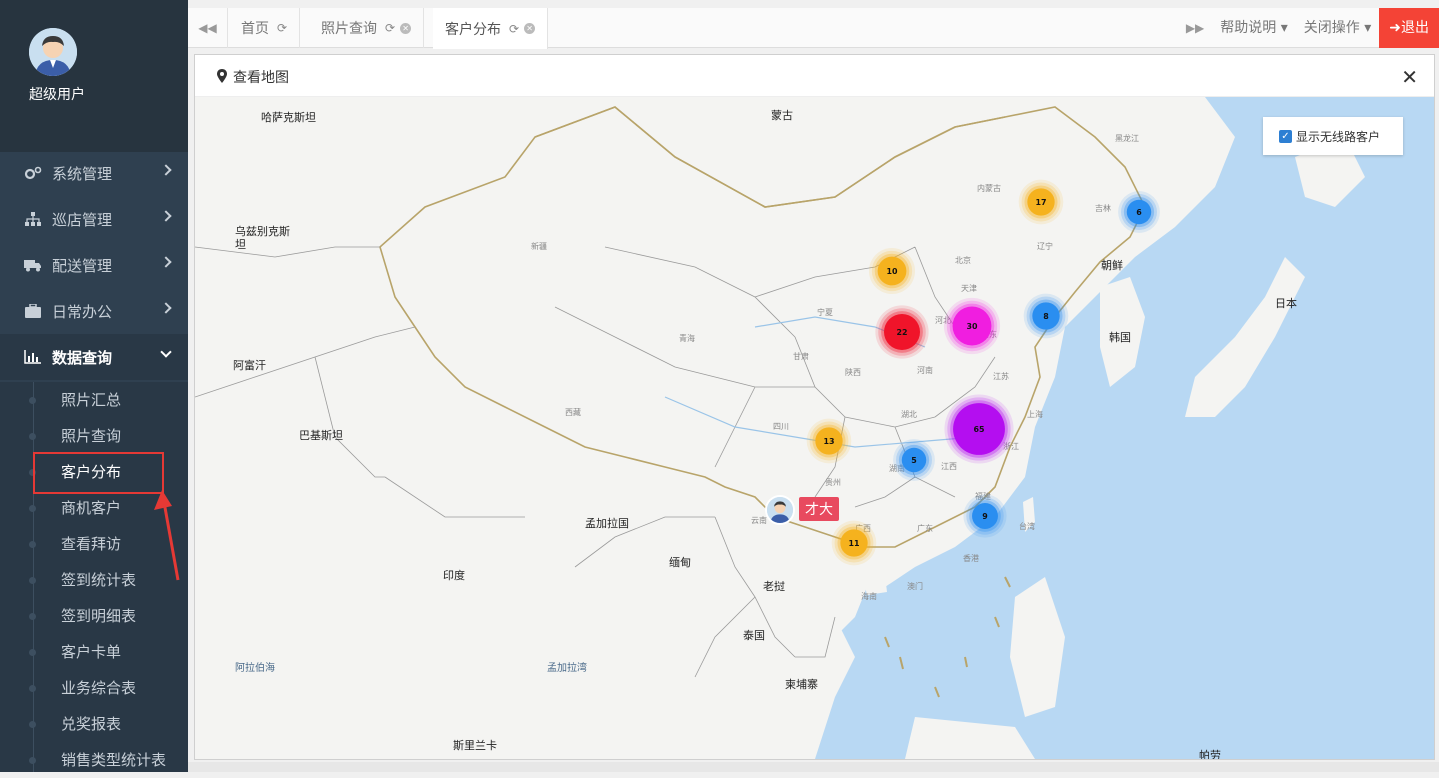 The width and height of the screenshot is (1439, 778). I want to click on cluster-marker: 5, so click(914, 460).